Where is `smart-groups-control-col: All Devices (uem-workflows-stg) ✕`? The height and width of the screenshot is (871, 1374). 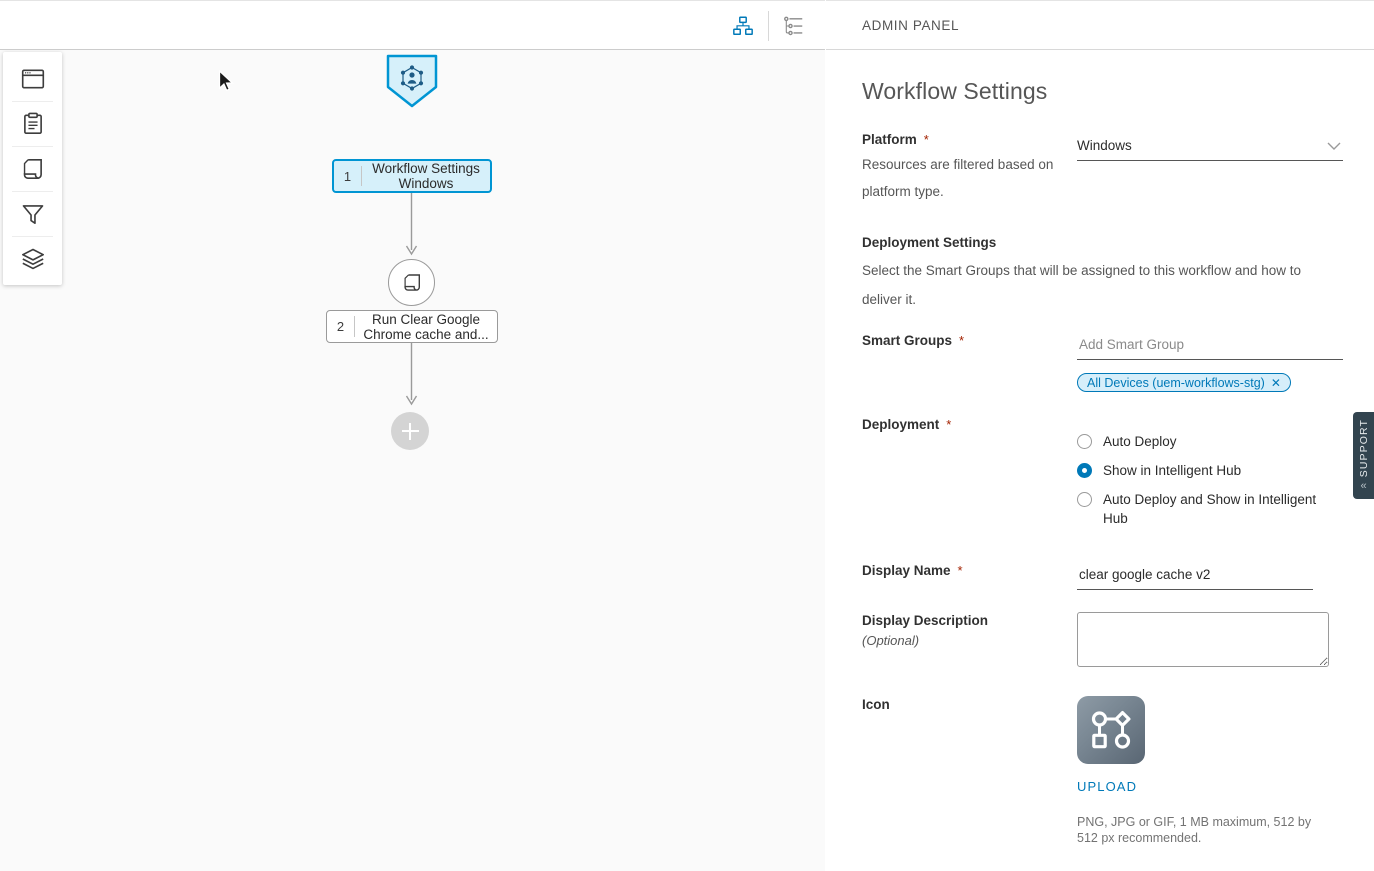
smart-groups-control-col: All Devices (uem-workflows-stg) ✕ is located at coordinates (1210, 362).